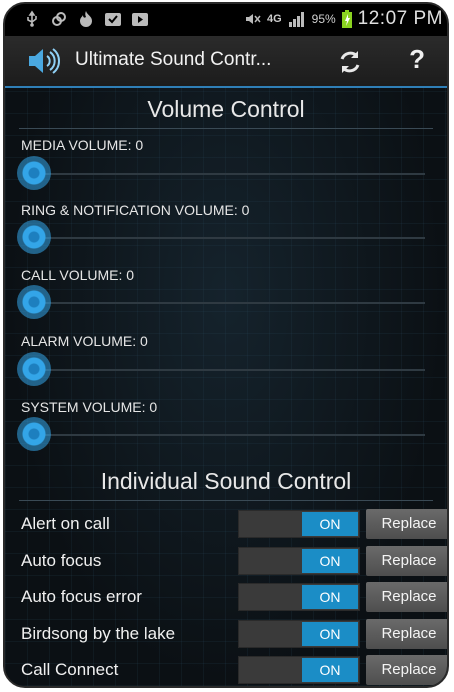 This screenshot has width=454, height=692. What do you see at coordinates (224, 238) in the screenshot?
I see `ring-volume-track` at bounding box center [224, 238].